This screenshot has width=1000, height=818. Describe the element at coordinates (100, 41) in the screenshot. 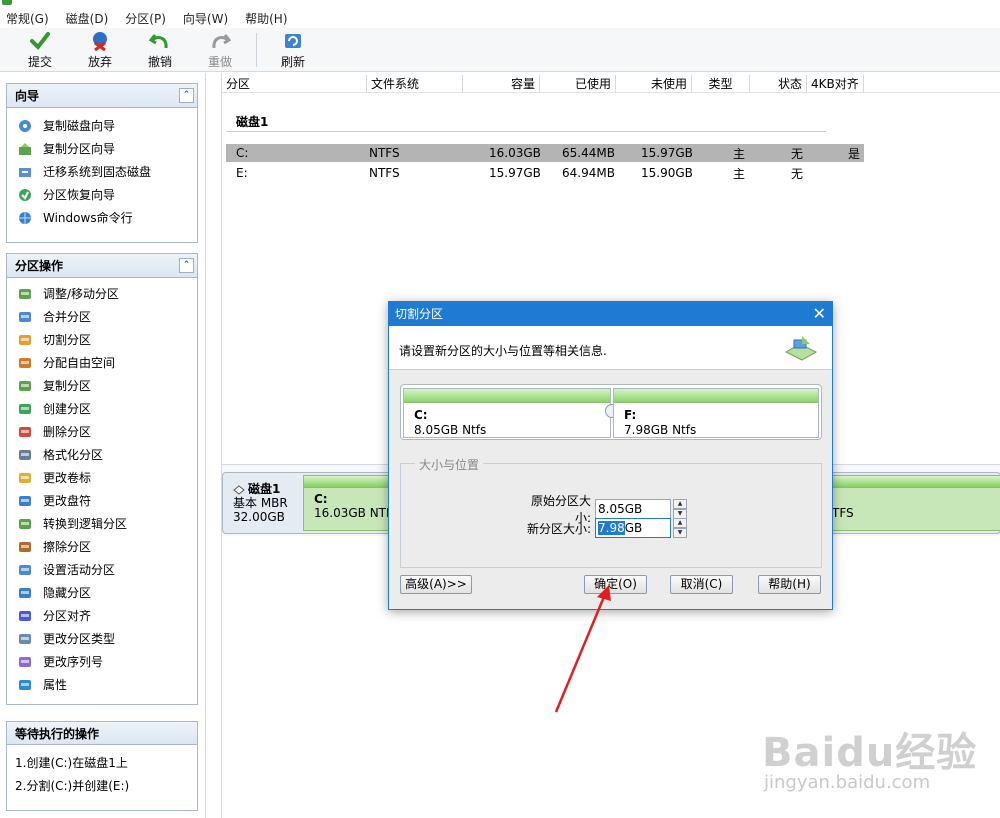

I see `discard-icon` at that location.